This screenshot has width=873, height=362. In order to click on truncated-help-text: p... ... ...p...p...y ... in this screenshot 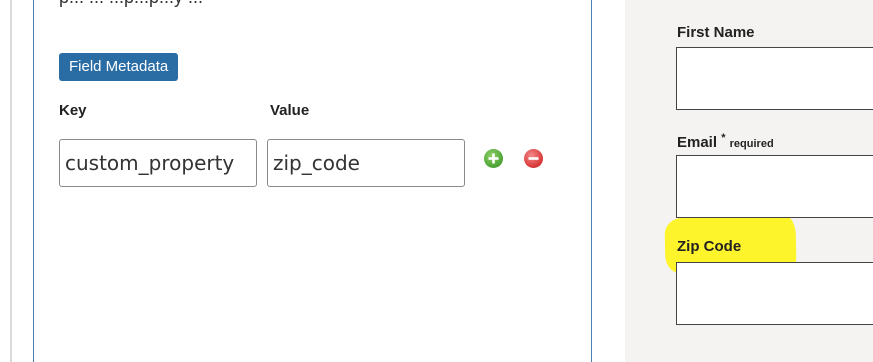, I will do `click(131, 4)`.